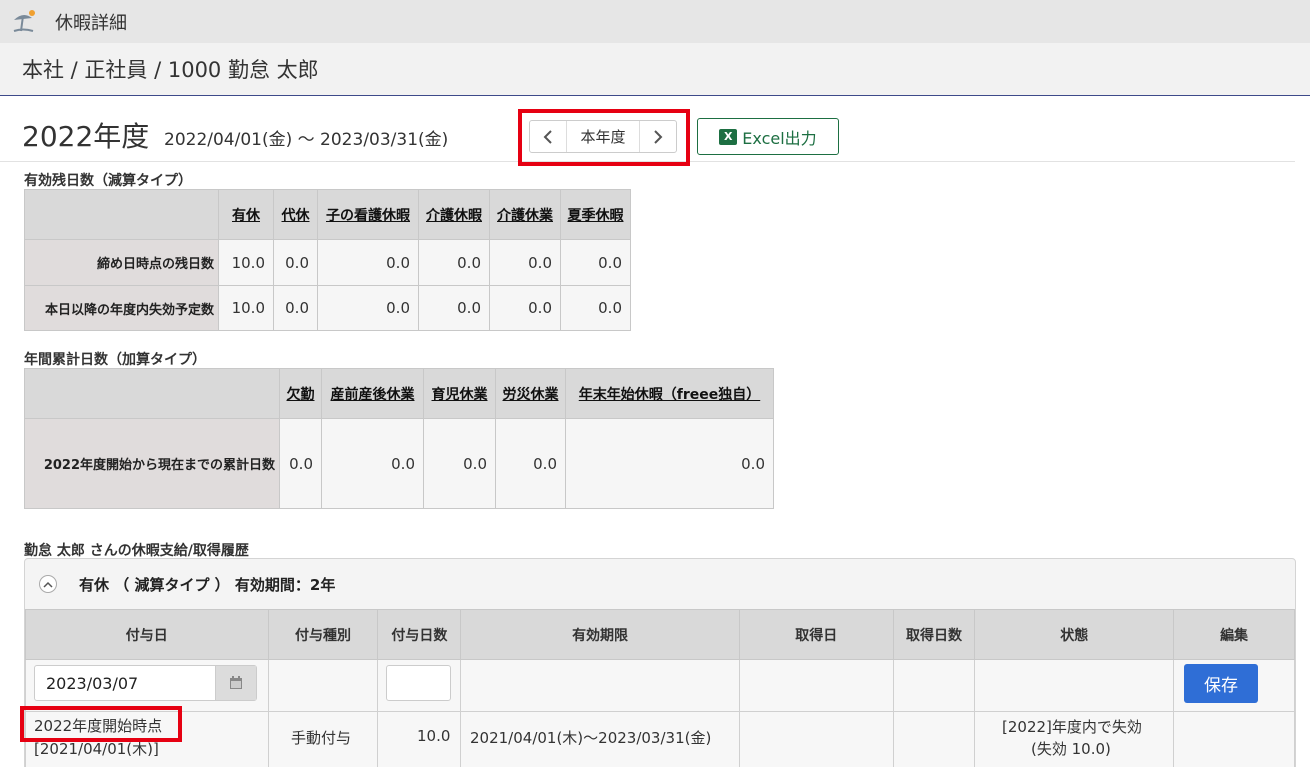 Image resolution: width=1310 pixels, height=767 pixels. What do you see at coordinates (235, 683) in the screenshot?
I see `calendar-icon` at bounding box center [235, 683].